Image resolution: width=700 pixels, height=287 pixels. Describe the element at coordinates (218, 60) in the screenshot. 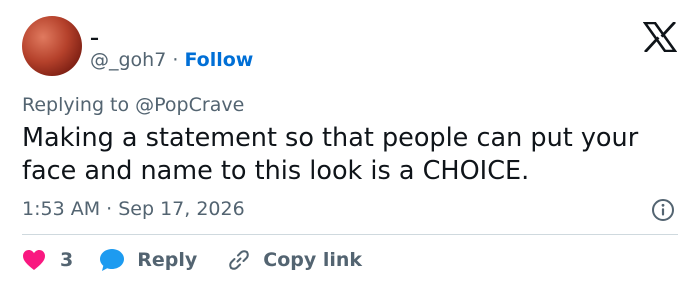

I see `follow-button: Follow` at that location.